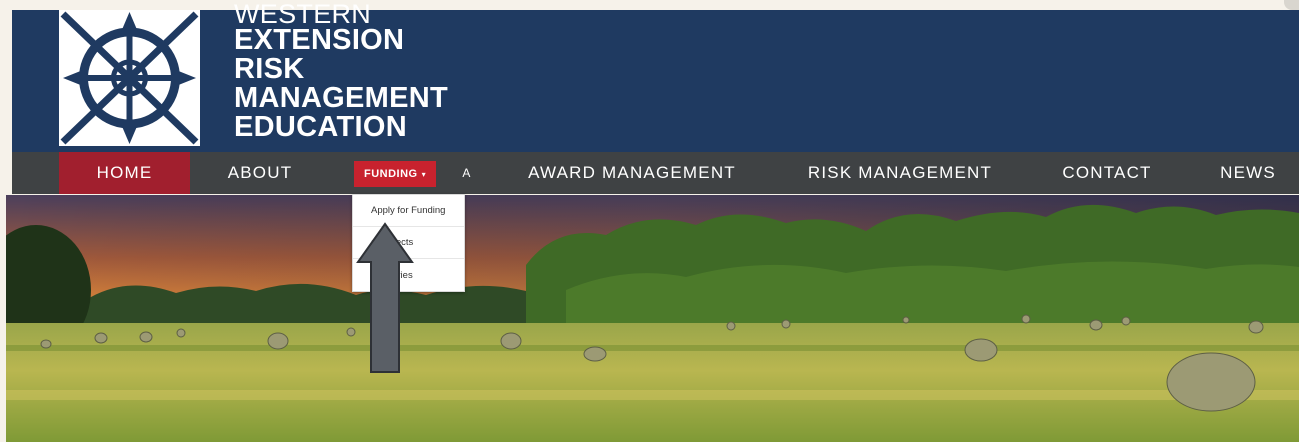  Describe the element at coordinates (303, 14) in the screenshot. I see `brand-line-1: WESTERN` at that location.